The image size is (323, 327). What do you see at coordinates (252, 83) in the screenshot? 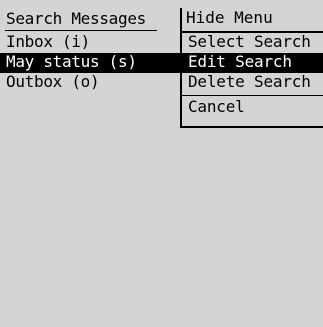
I see `menu-item-delete-search: Delete Search` at bounding box center [252, 83].